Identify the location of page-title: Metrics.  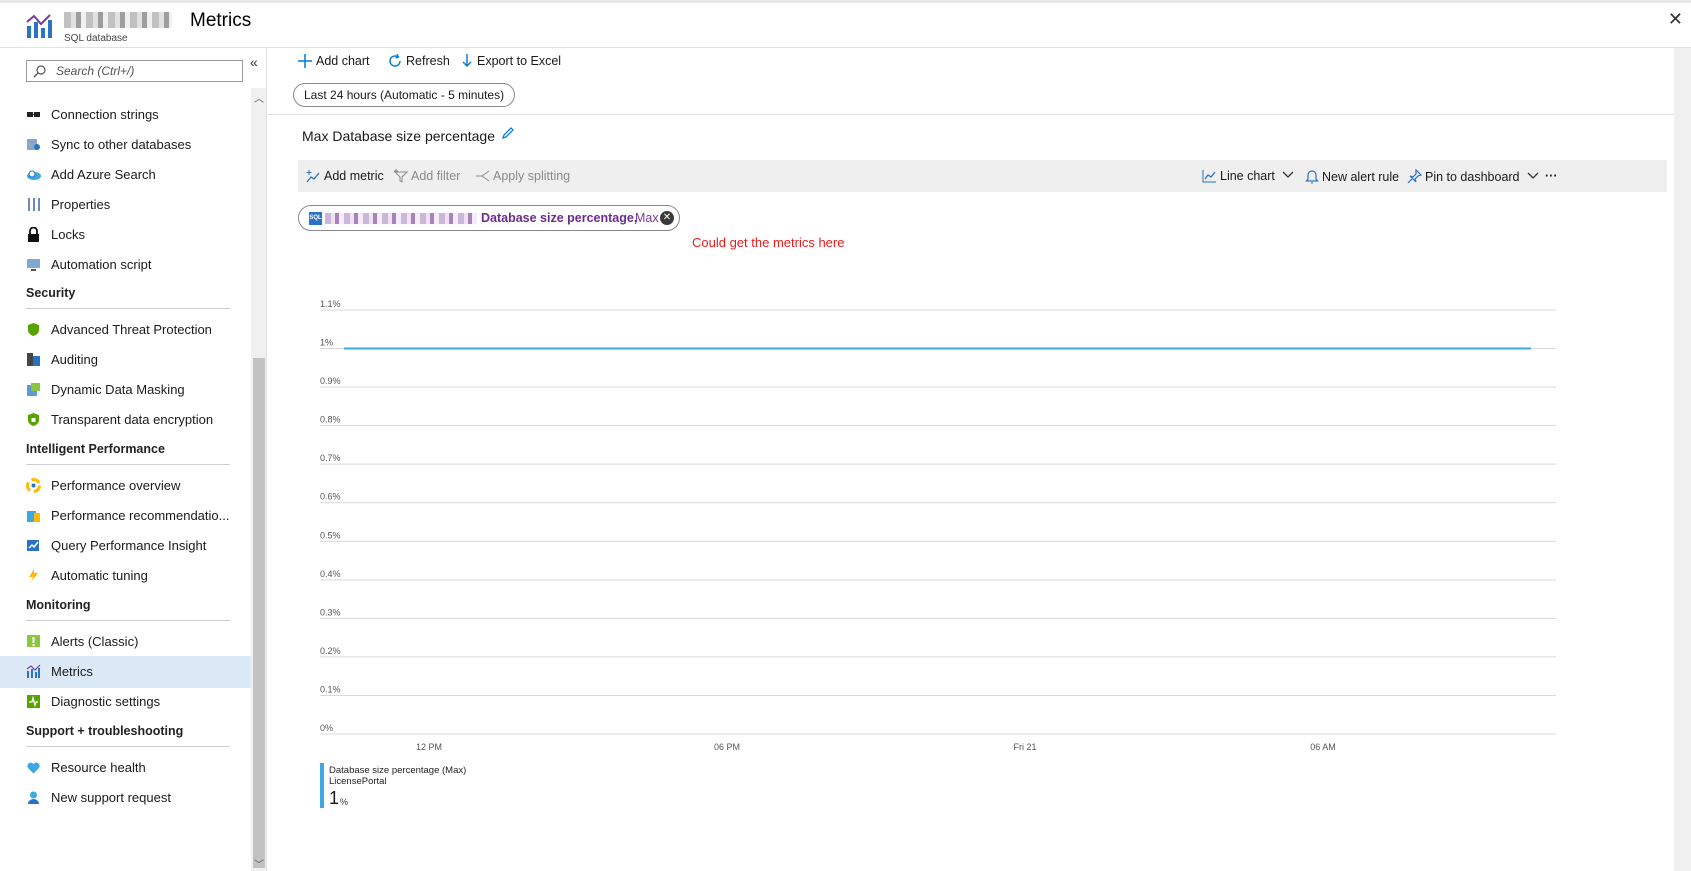
(221, 20).